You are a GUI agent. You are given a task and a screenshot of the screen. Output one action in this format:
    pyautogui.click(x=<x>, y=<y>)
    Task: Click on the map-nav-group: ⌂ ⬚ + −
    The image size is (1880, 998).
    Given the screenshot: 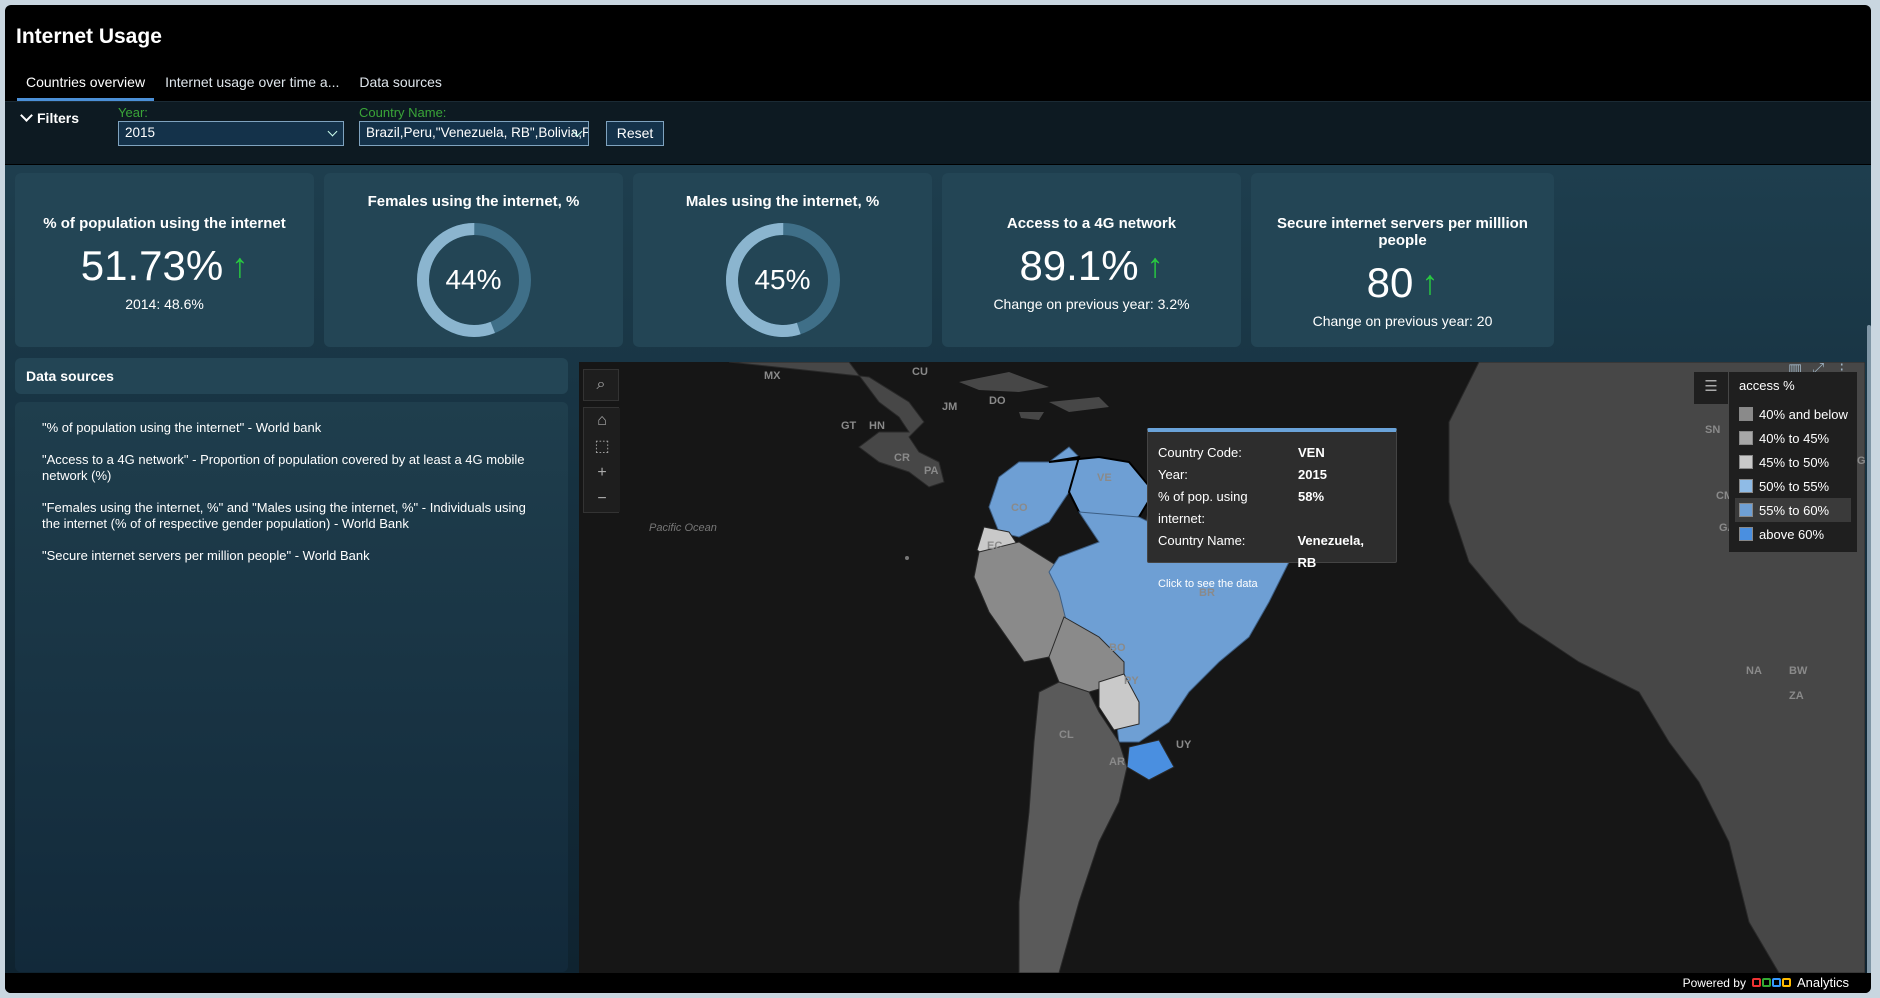 What is the action you would take?
    pyautogui.click(x=601, y=460)
    